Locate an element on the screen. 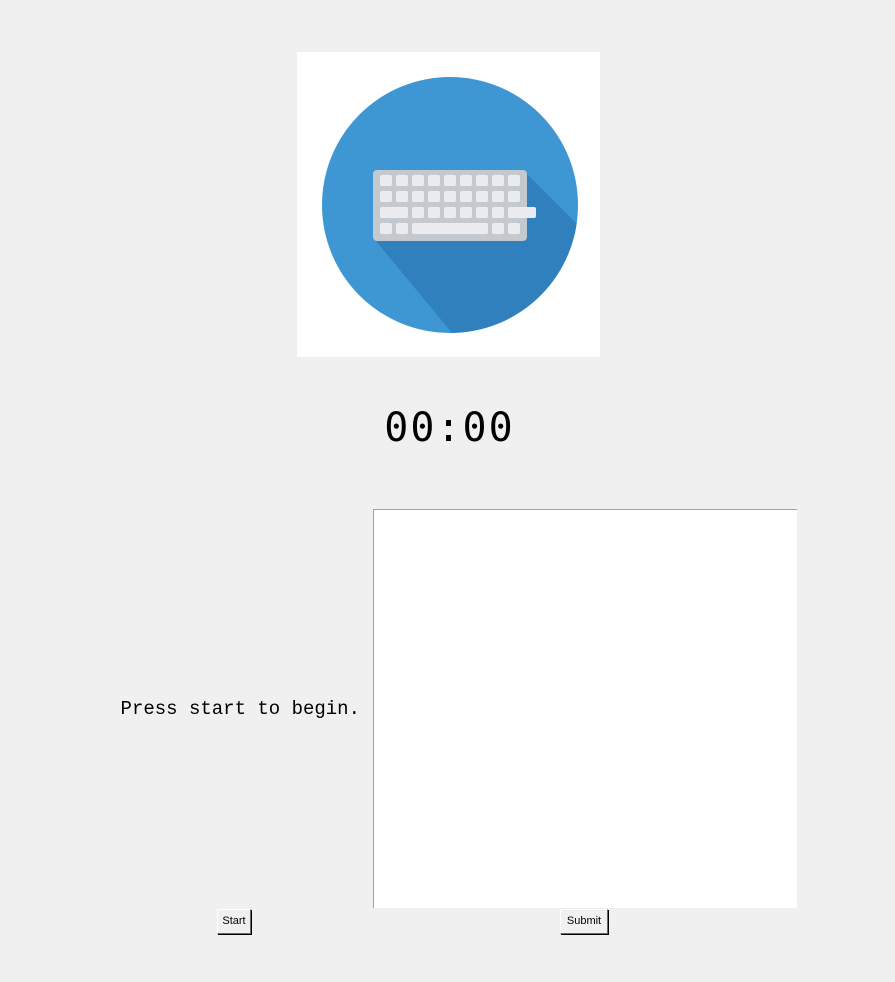 This screenshot has width=895, height=982. timer-display: 00:00 is located at coordinates (449, 428).